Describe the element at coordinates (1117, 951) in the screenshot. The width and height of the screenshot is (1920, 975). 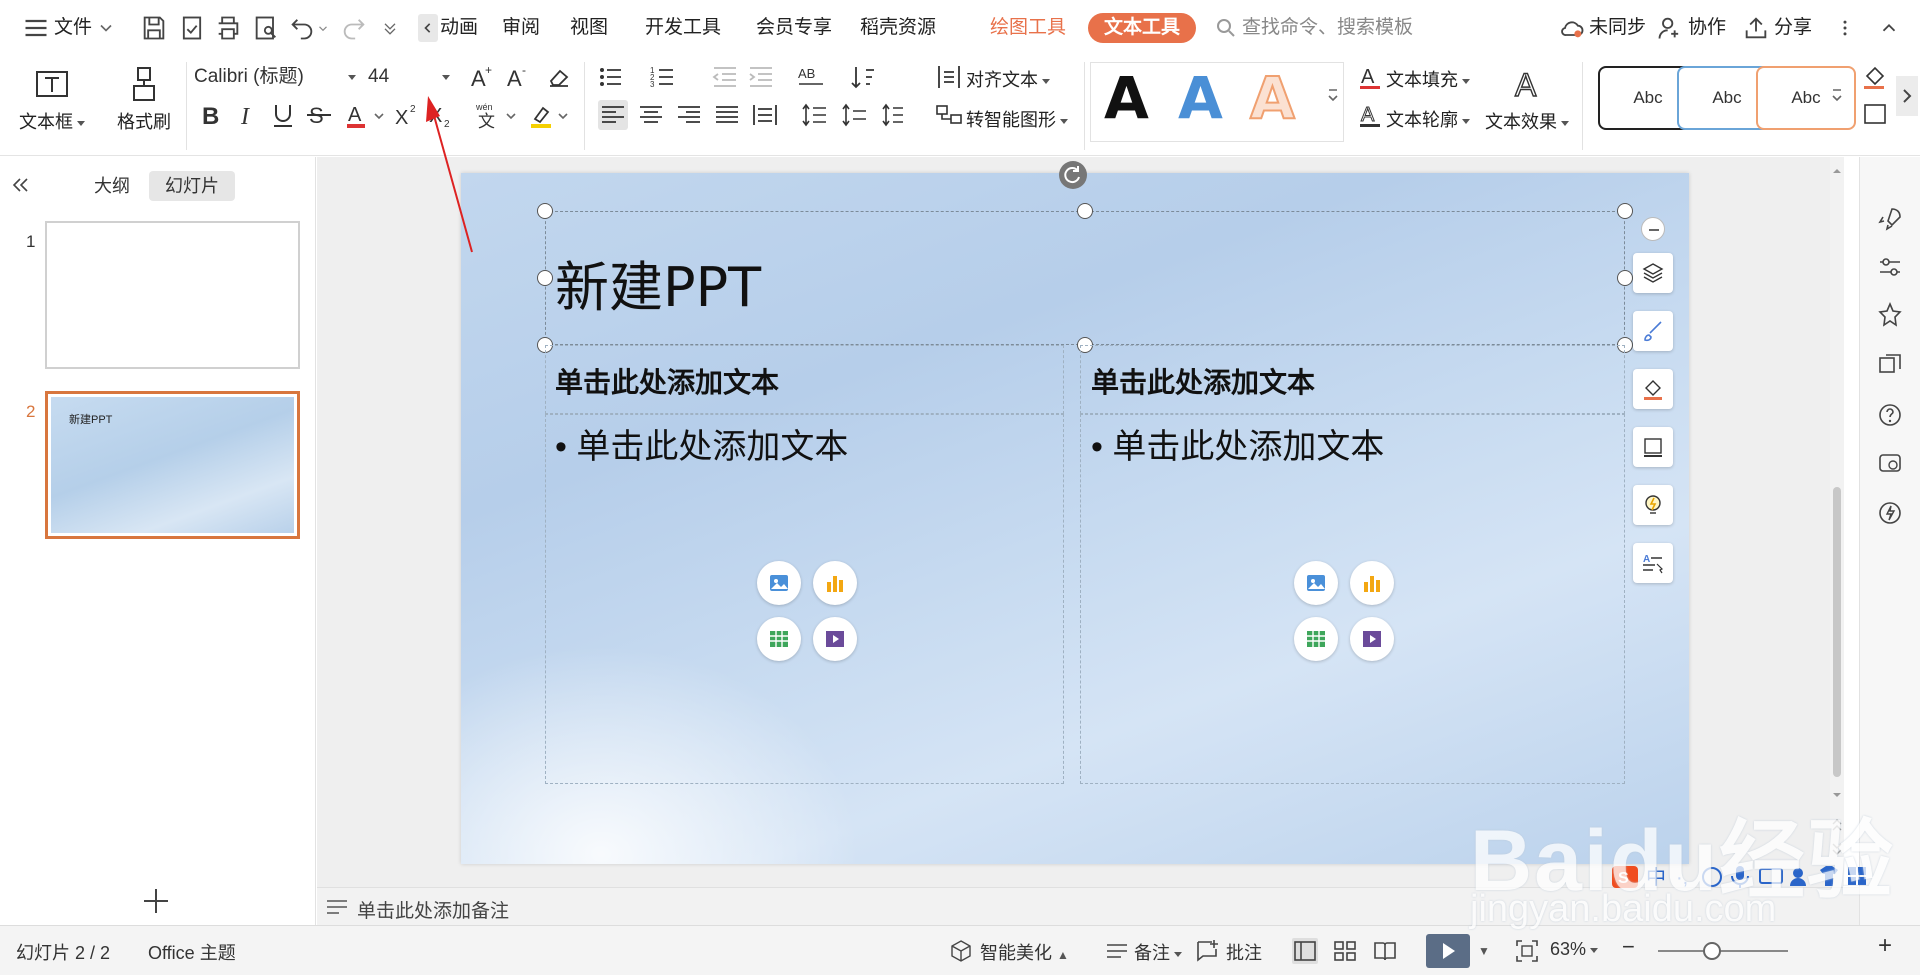
I see `notes-toggle-icon` at that location.